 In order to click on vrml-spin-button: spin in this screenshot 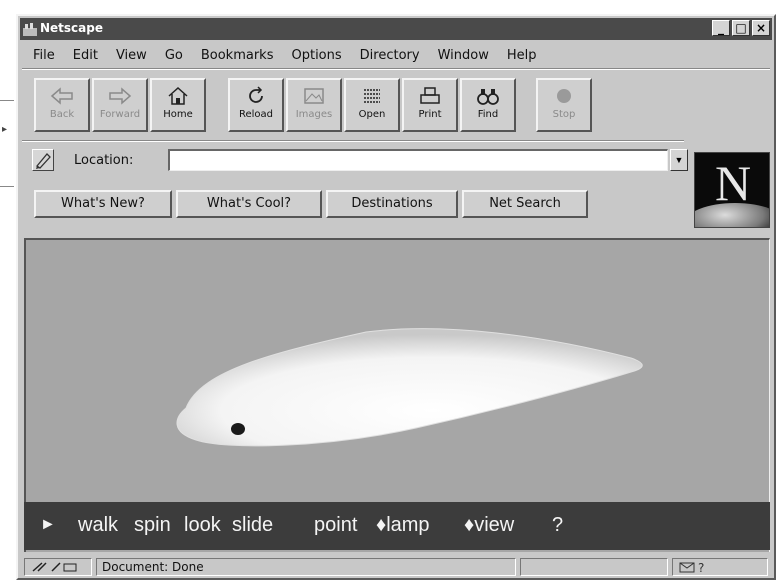, I will do `click(152, 525)`.